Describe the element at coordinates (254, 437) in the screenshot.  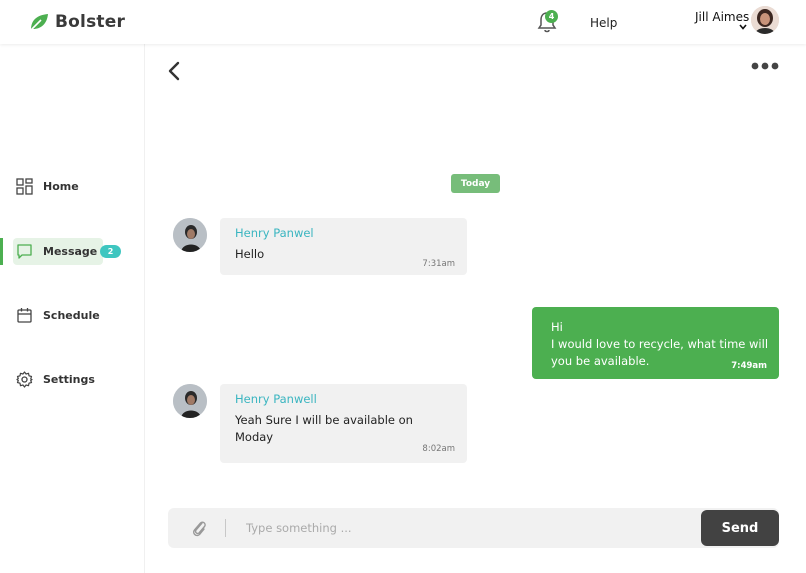
I see `message-line: Moday` at that location.